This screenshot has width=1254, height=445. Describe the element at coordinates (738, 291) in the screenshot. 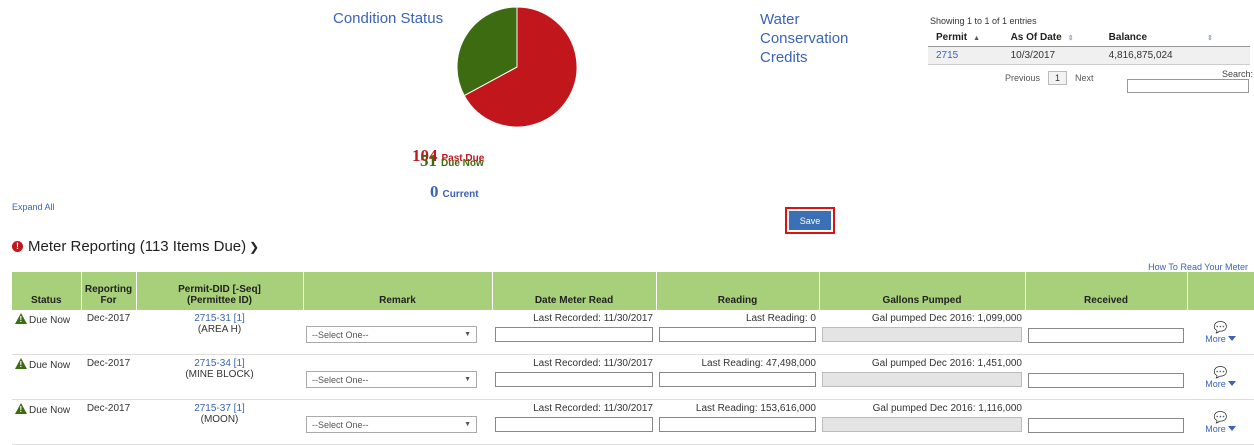

I see `reading-header: Reading` at that location.